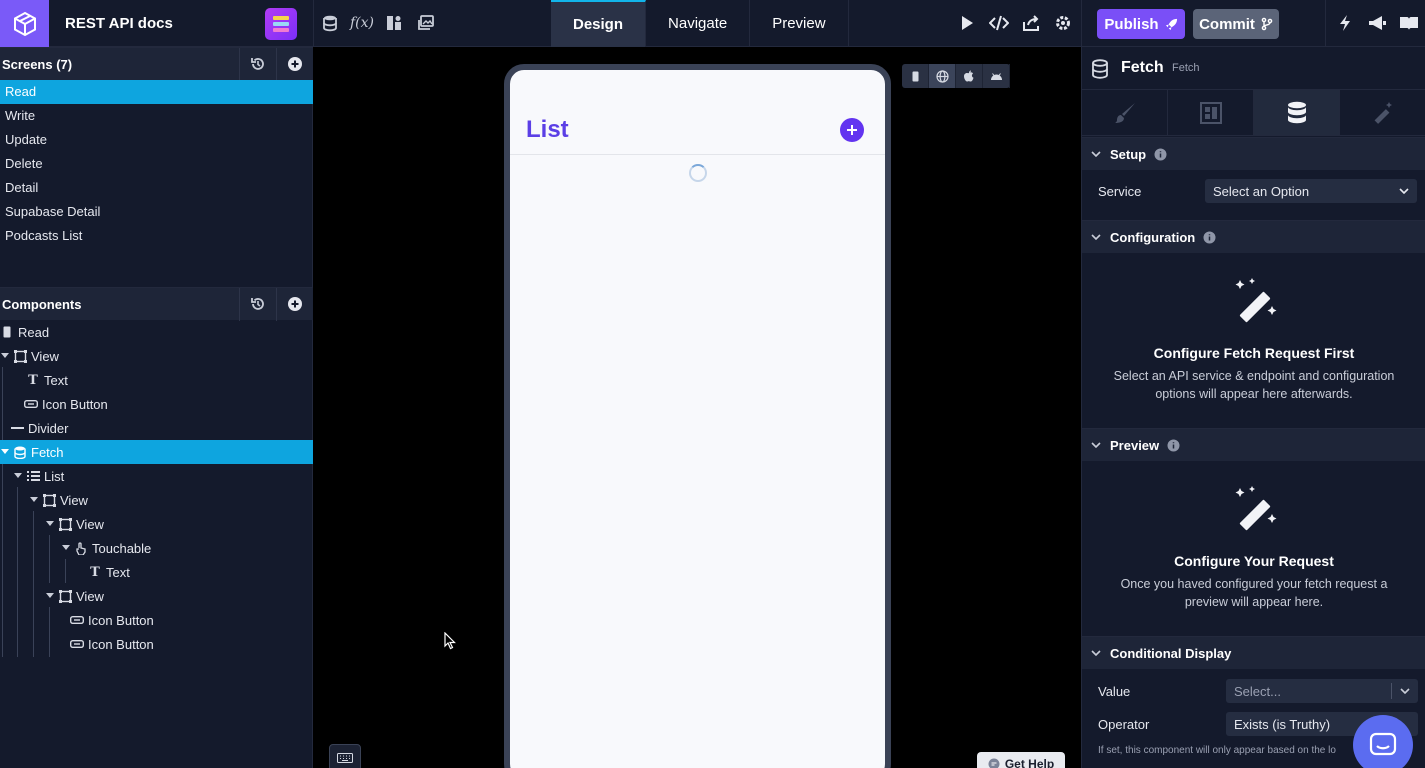  What do you see at coordinates (345, 756) in the screenshot?
I see `keyboard-icon` at bounding box center [345, 756].